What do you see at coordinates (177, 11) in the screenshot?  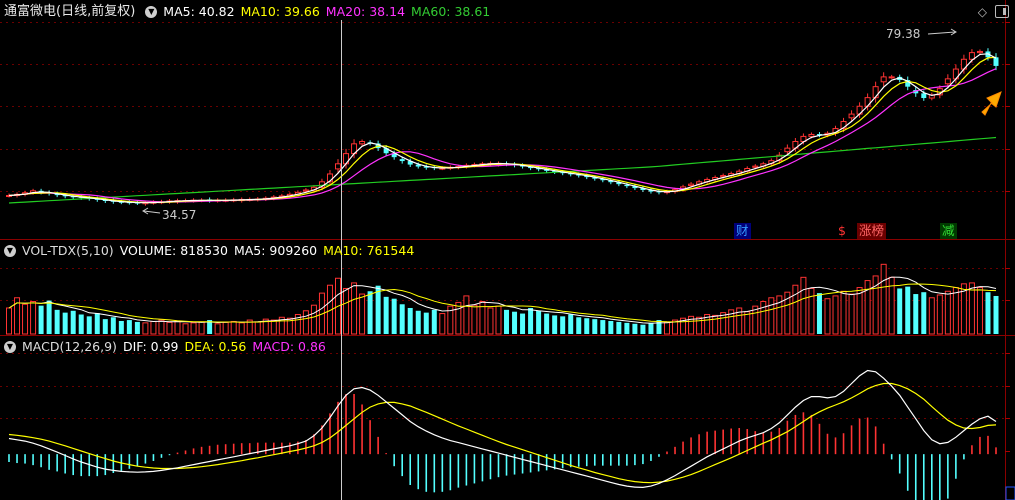 I see `ma5-label: MA5` at bounding box center [177, 11].